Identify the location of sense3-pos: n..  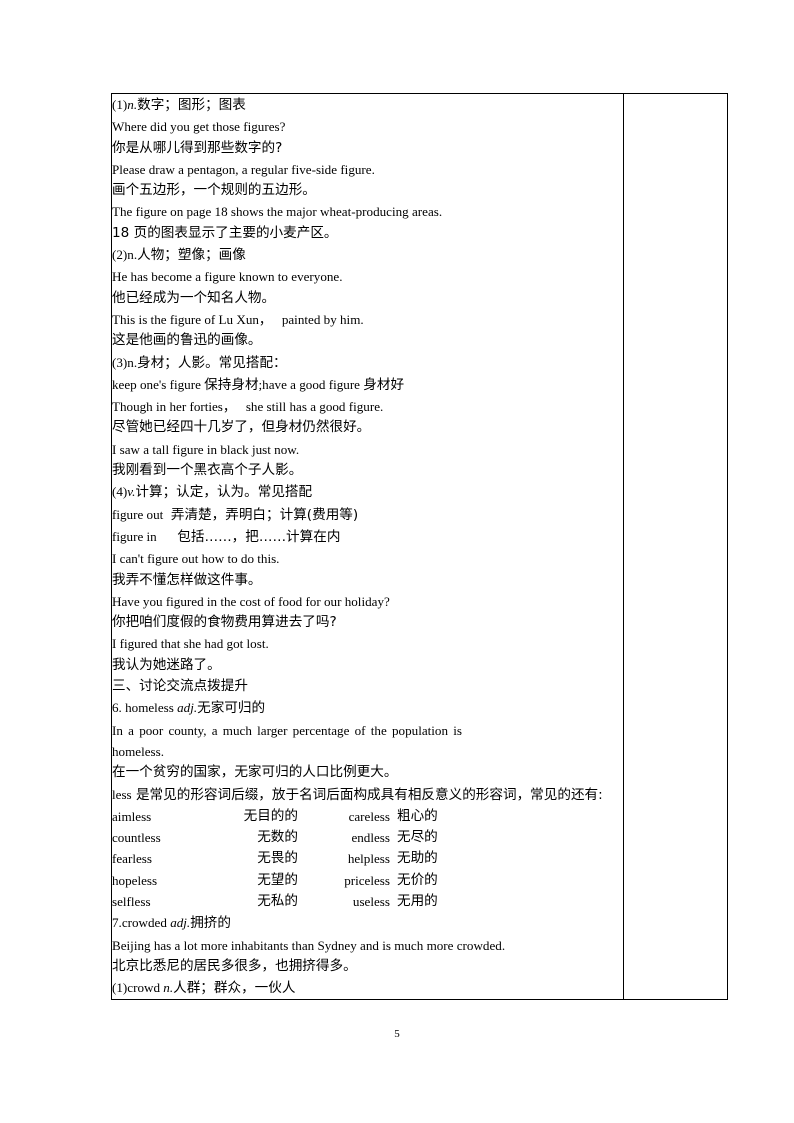
(132, 362).